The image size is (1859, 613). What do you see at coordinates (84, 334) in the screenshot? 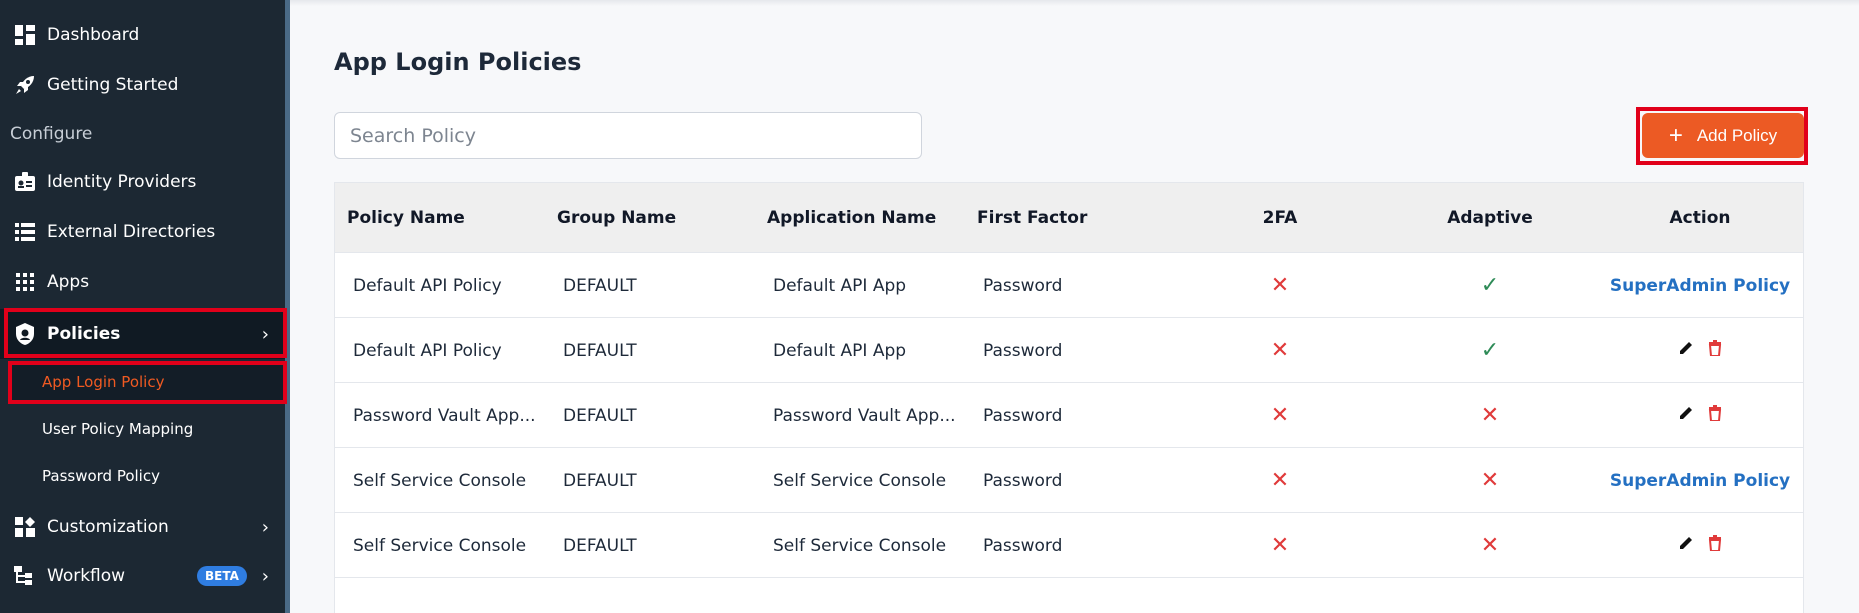
I see `sidebar-item-label: Policies` at bounding box center [84, 334].